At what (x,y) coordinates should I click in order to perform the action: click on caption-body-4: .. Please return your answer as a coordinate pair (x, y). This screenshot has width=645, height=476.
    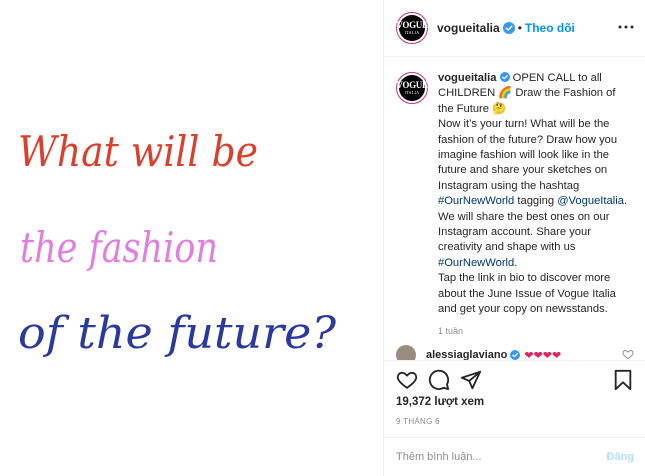
    Looking at the image, I should click on (516, 262).